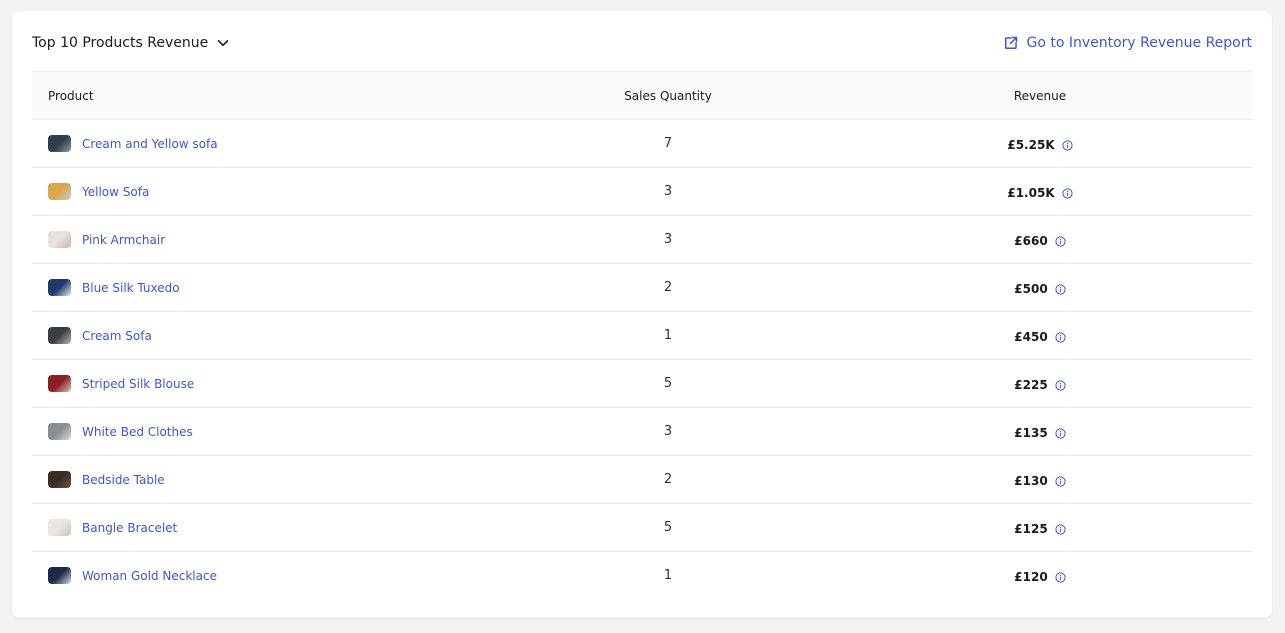 The height and width of the screenshot is (633, 1285). I want to click on revenue-value: £500, so click(1031, 289).